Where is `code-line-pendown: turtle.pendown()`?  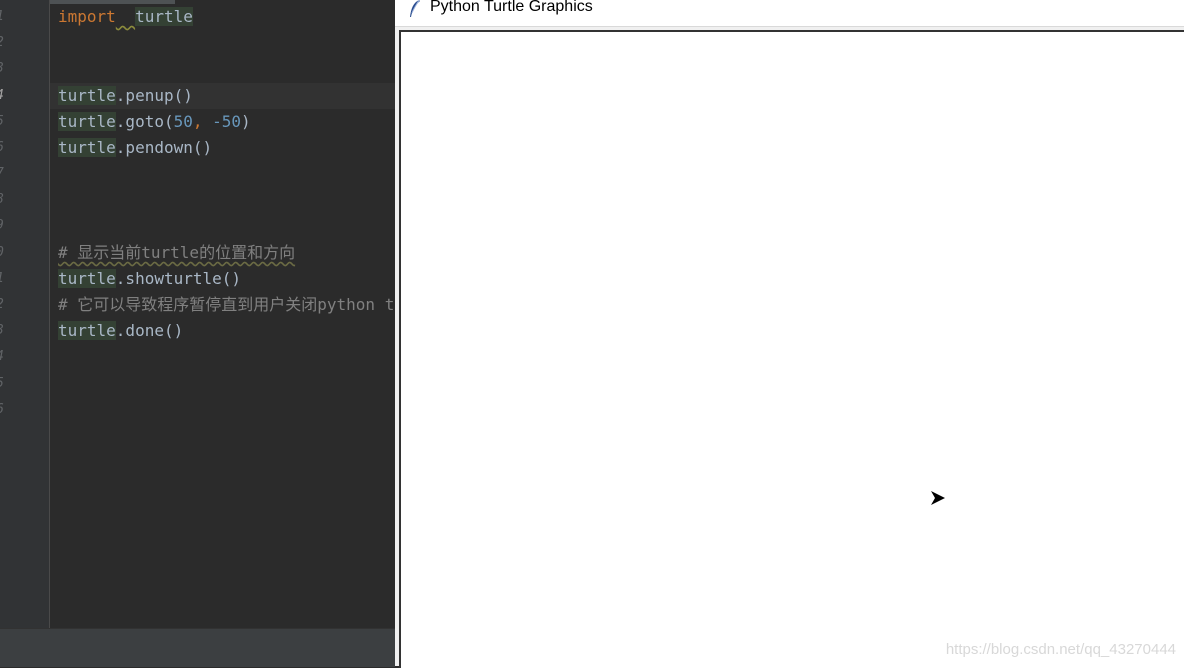 code-line-pendown: turtle.pendown() is located at coordinates (135, 148).